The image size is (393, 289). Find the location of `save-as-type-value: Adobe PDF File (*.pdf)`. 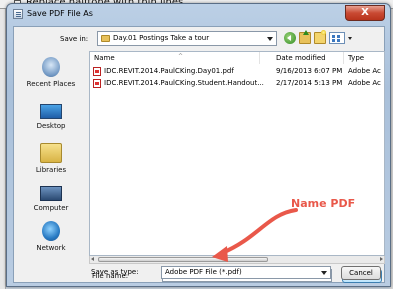

save-as-type-value: Adobe PDF File (*.pdf) is located at coordinates (203, 272).